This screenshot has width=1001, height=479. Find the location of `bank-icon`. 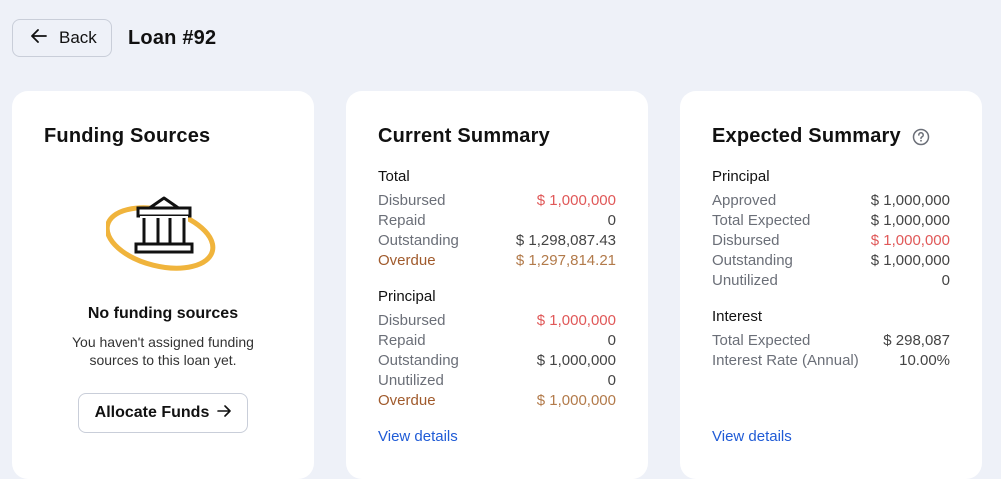

bank-icon is located at coordinates (161, 236).